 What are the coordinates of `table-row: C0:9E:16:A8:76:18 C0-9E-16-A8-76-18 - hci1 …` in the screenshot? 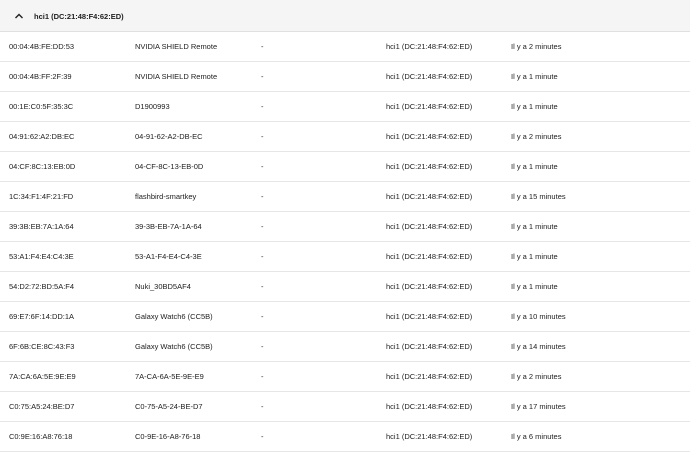 It's located at (345, 437).